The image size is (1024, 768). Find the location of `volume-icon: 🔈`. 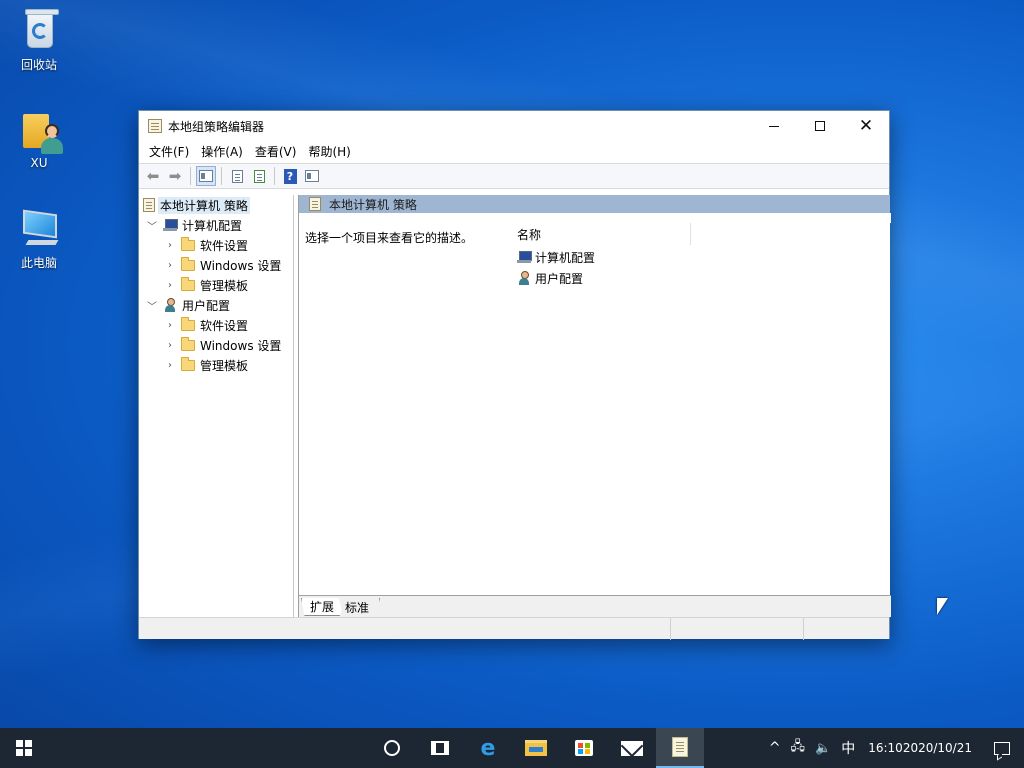

volume-icon: 🔈 is located at coordinates (823, 748).